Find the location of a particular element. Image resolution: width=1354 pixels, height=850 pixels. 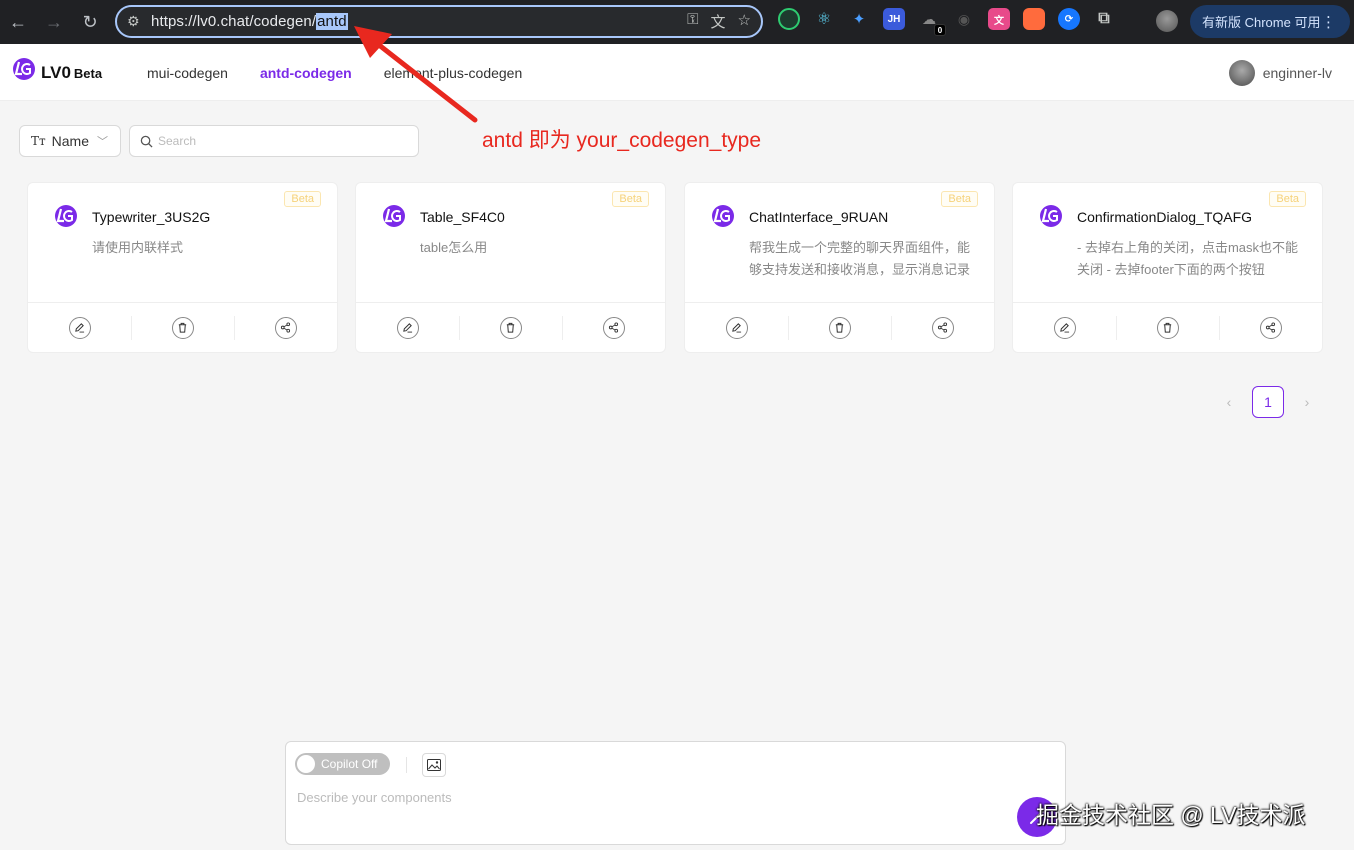

reload-button: ↻ is located at coordinates (90, 22).